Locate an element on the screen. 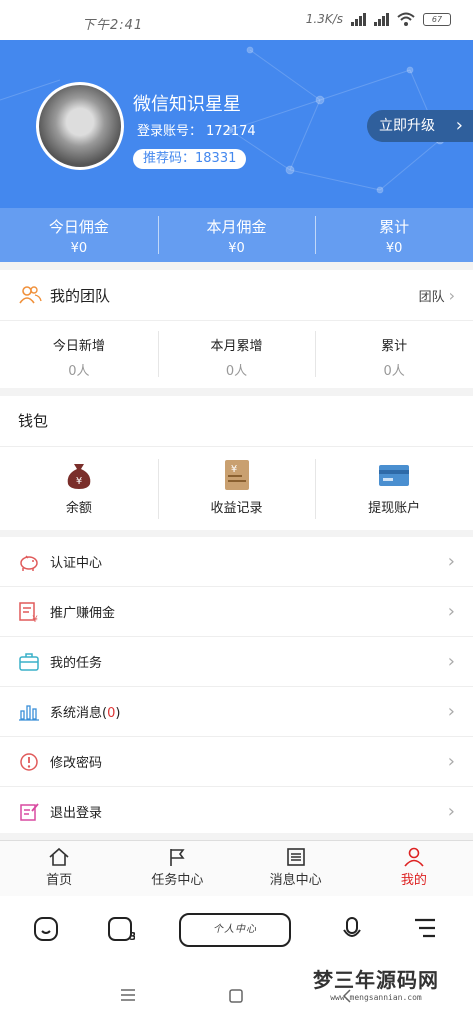  info-circle-icon is located at coordinates (29, 761).